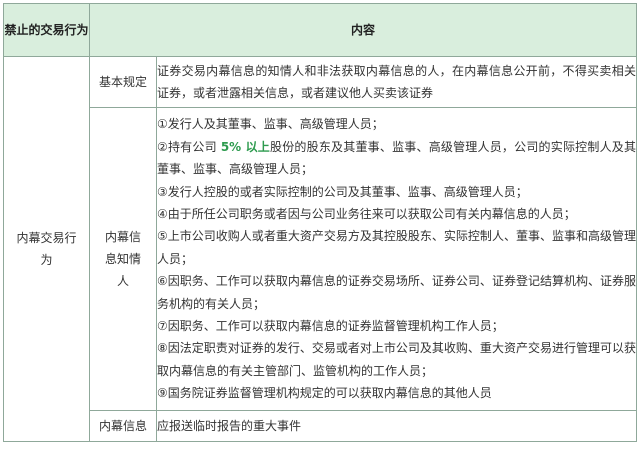  Describe the element at coordinates (46, 249) in the screenshot. I see `section-label: 内幕交易行为` at that location.